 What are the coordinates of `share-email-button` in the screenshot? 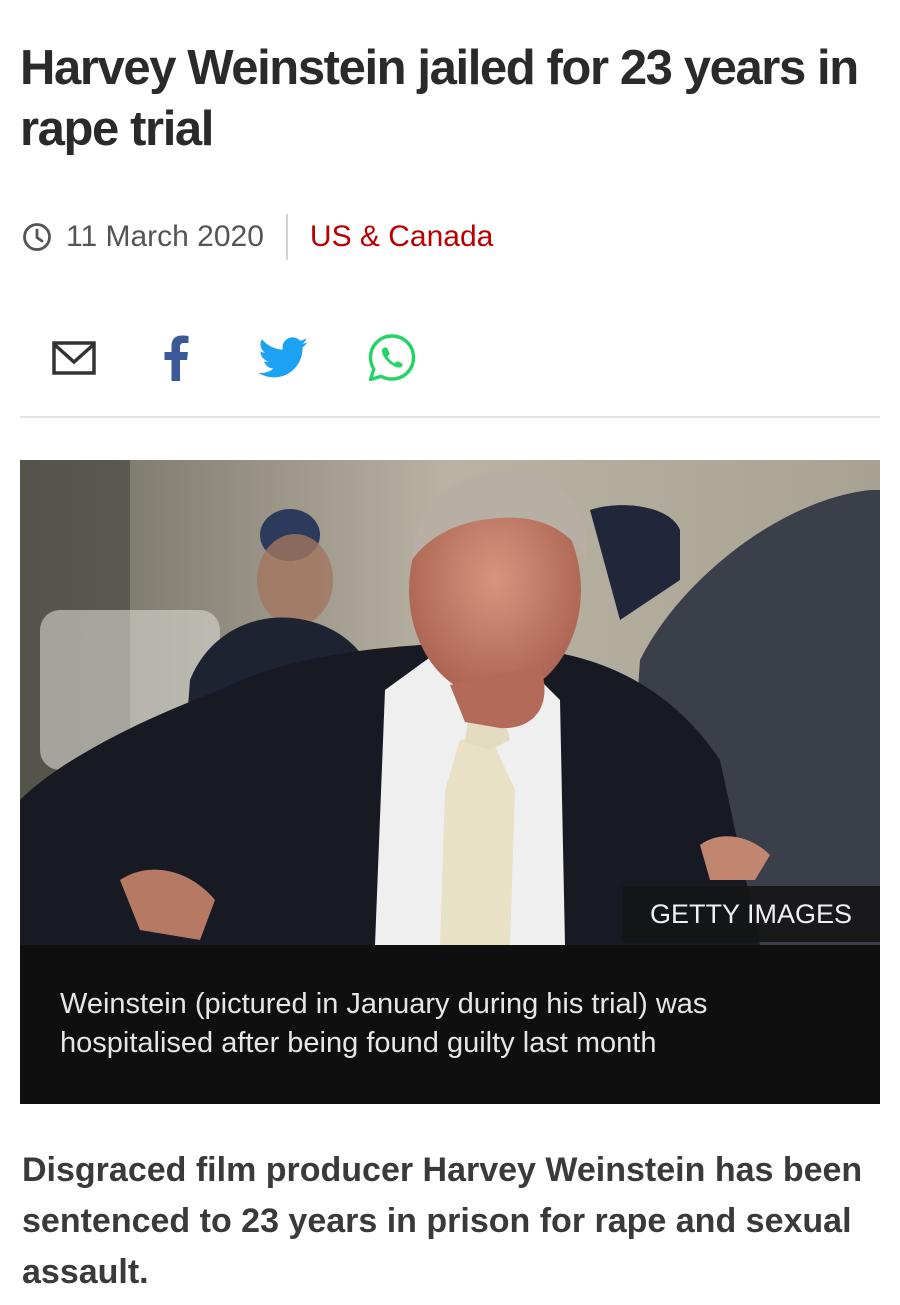 It's located at (74, 358).